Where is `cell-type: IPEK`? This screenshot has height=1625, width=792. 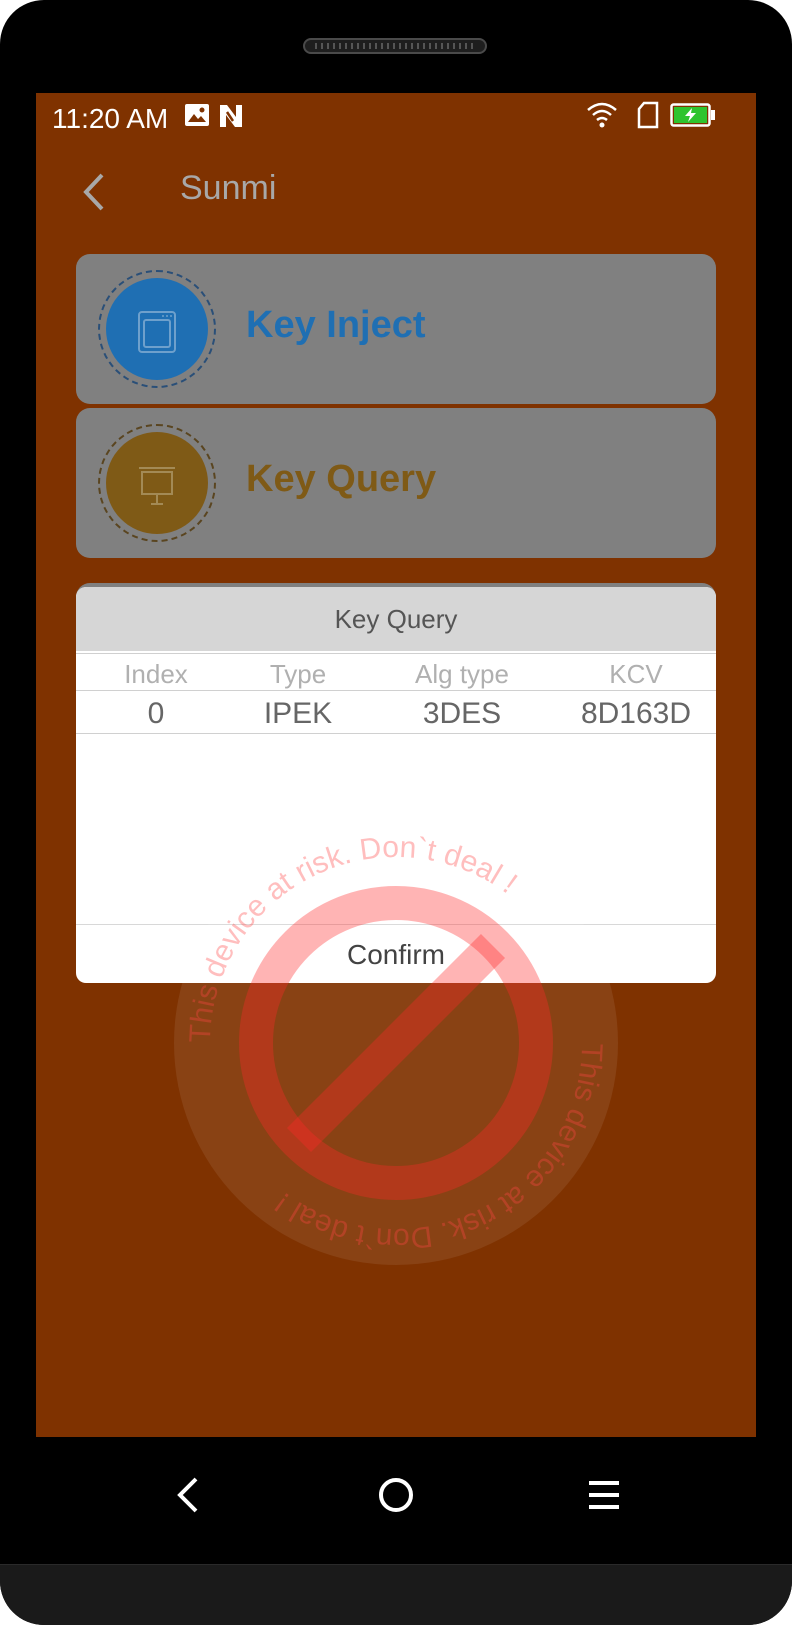
cell-type: IPEK is located at coordinates (298, 713).